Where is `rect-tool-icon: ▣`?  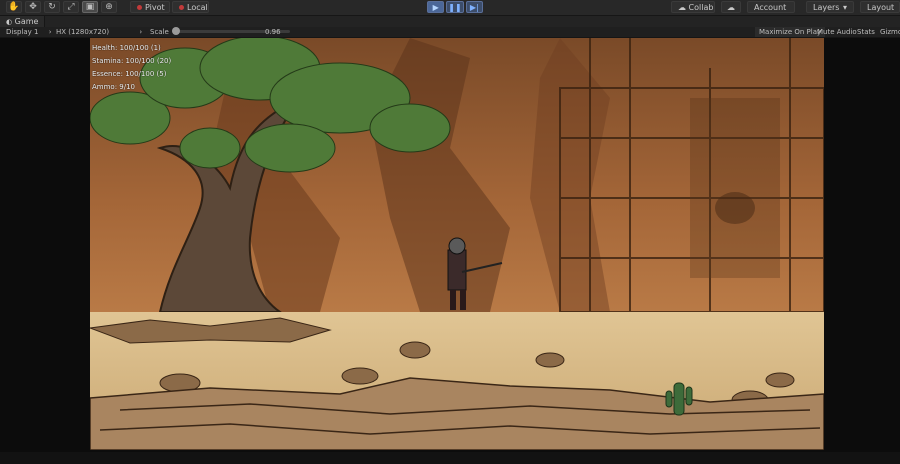 rect-tool-icon: ▣ is located at coordinates (90, 7).